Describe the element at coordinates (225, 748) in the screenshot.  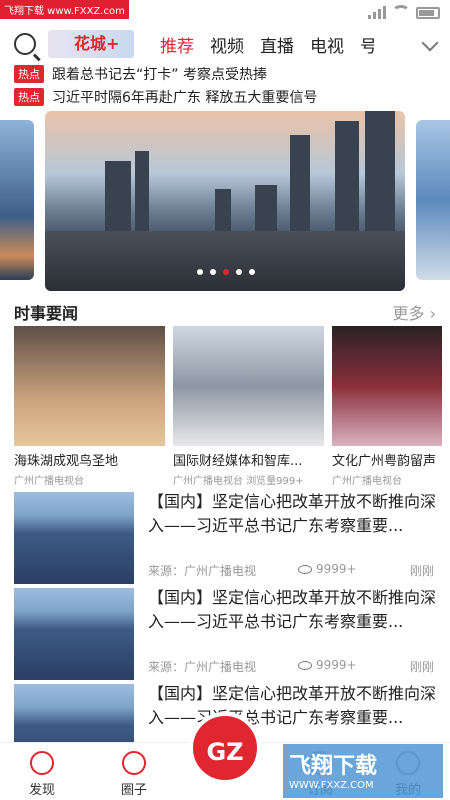
I see `center-home-button: GZ` at that location.